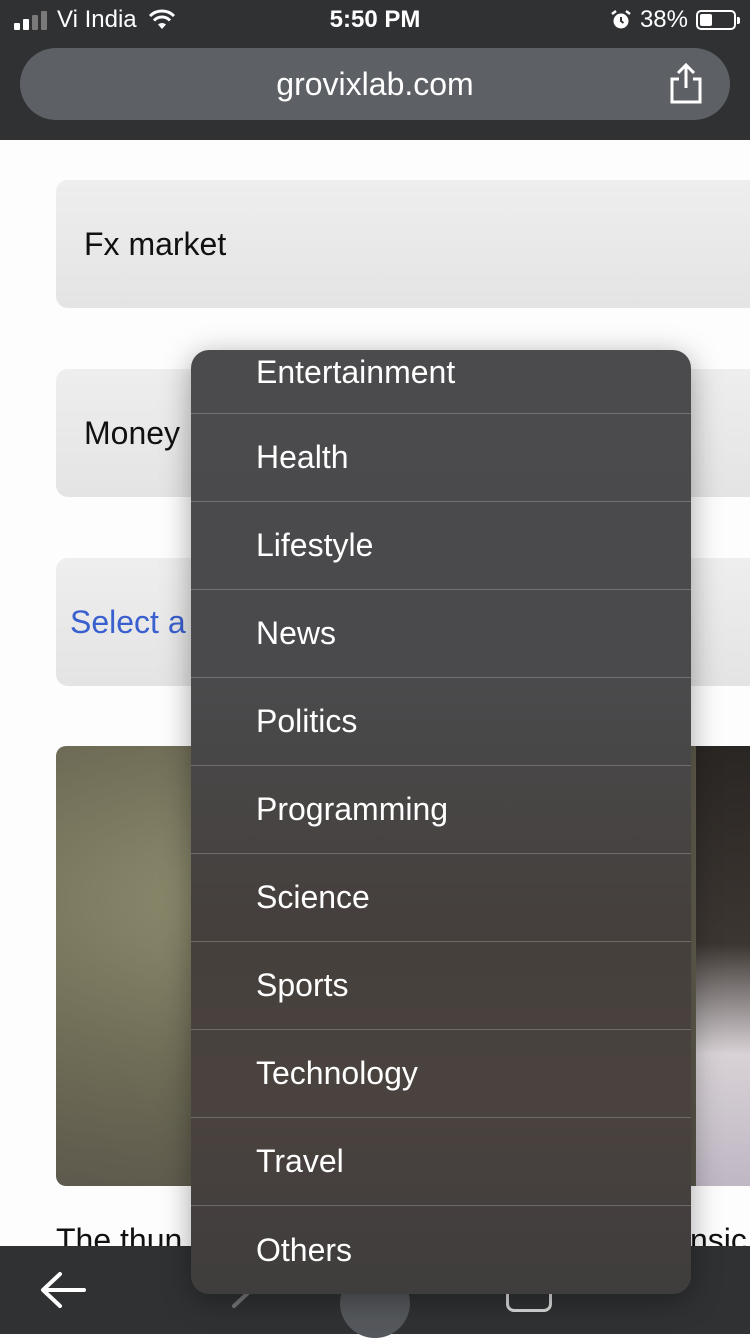 The width and height of the screenshot is (750, 1338). I want to click on back-arrow-icon, so click(63, 1290).